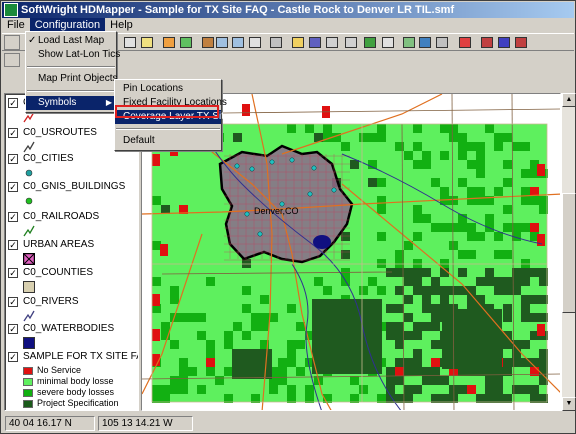 This screenshot has height=434, width=576. I want to click on city-point-icon, so click(29, 173).